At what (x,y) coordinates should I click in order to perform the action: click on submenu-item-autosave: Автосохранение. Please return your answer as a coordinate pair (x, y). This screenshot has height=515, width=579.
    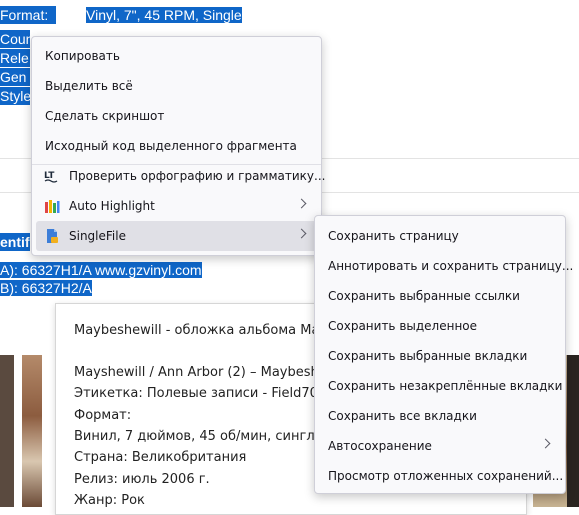
    Looking at the image, I should click on (440, 446).